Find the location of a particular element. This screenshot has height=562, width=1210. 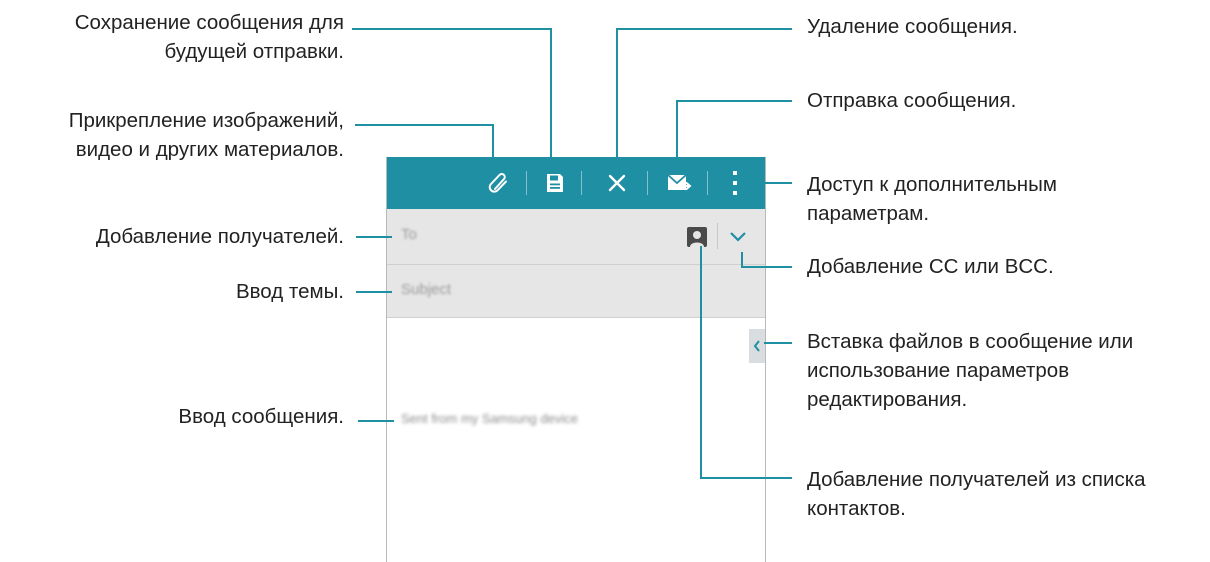

callout-line-recipients is located at coordinates (374, 237).